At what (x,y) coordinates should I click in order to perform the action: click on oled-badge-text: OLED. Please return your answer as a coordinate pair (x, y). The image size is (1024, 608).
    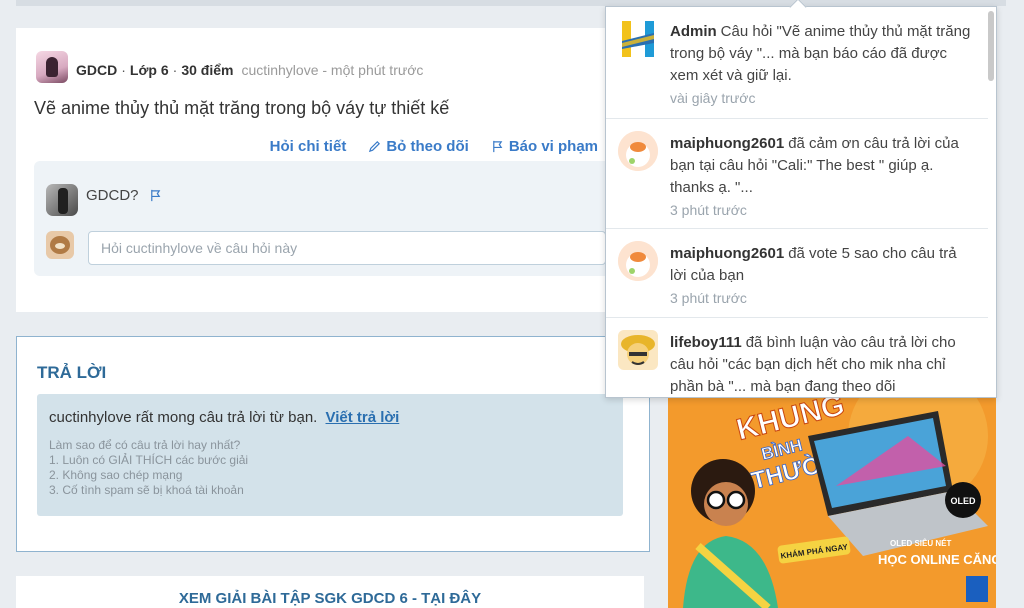
    Looking at the image, I should click on (963, 501).